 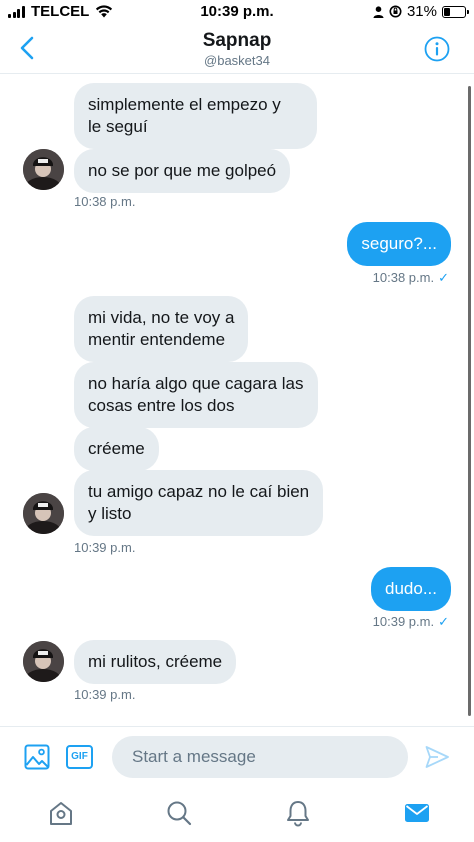 What do you see at coordinates (378, 11) in the screenshot?
I see `person-icon` at bounding box center [378, 11].